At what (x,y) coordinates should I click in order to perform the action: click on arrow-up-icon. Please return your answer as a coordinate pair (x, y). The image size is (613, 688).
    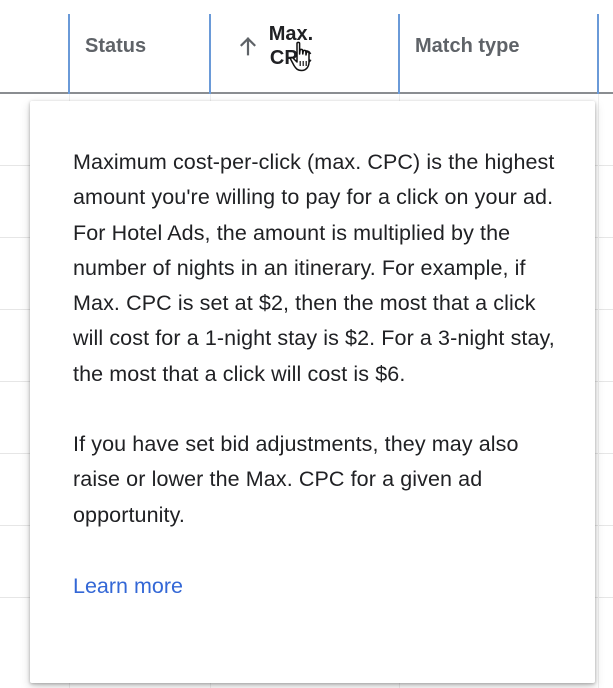
    Looking at the image, I should click on (248, 46).